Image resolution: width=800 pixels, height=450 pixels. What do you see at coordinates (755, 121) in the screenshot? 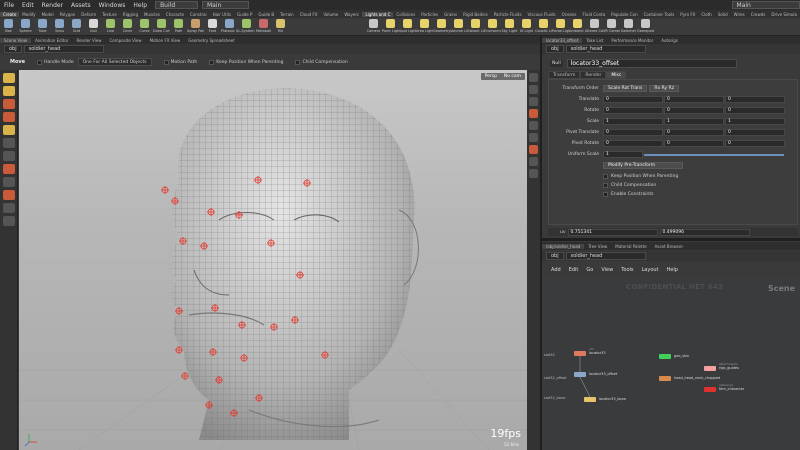
I see `scale-z-field: 1` at bounding box center [755, 121].